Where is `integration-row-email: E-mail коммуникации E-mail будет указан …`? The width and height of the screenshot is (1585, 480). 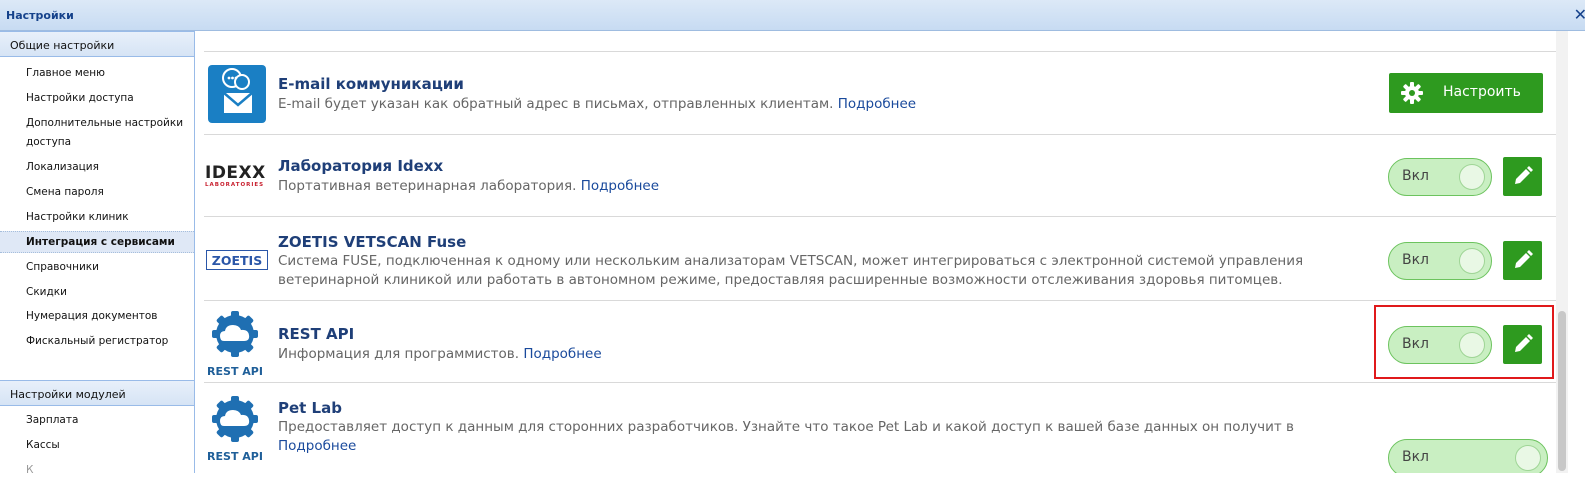 integration-row-email: E-mail коммуникации E-mail будет указан … is located at coordinates (881, 93).